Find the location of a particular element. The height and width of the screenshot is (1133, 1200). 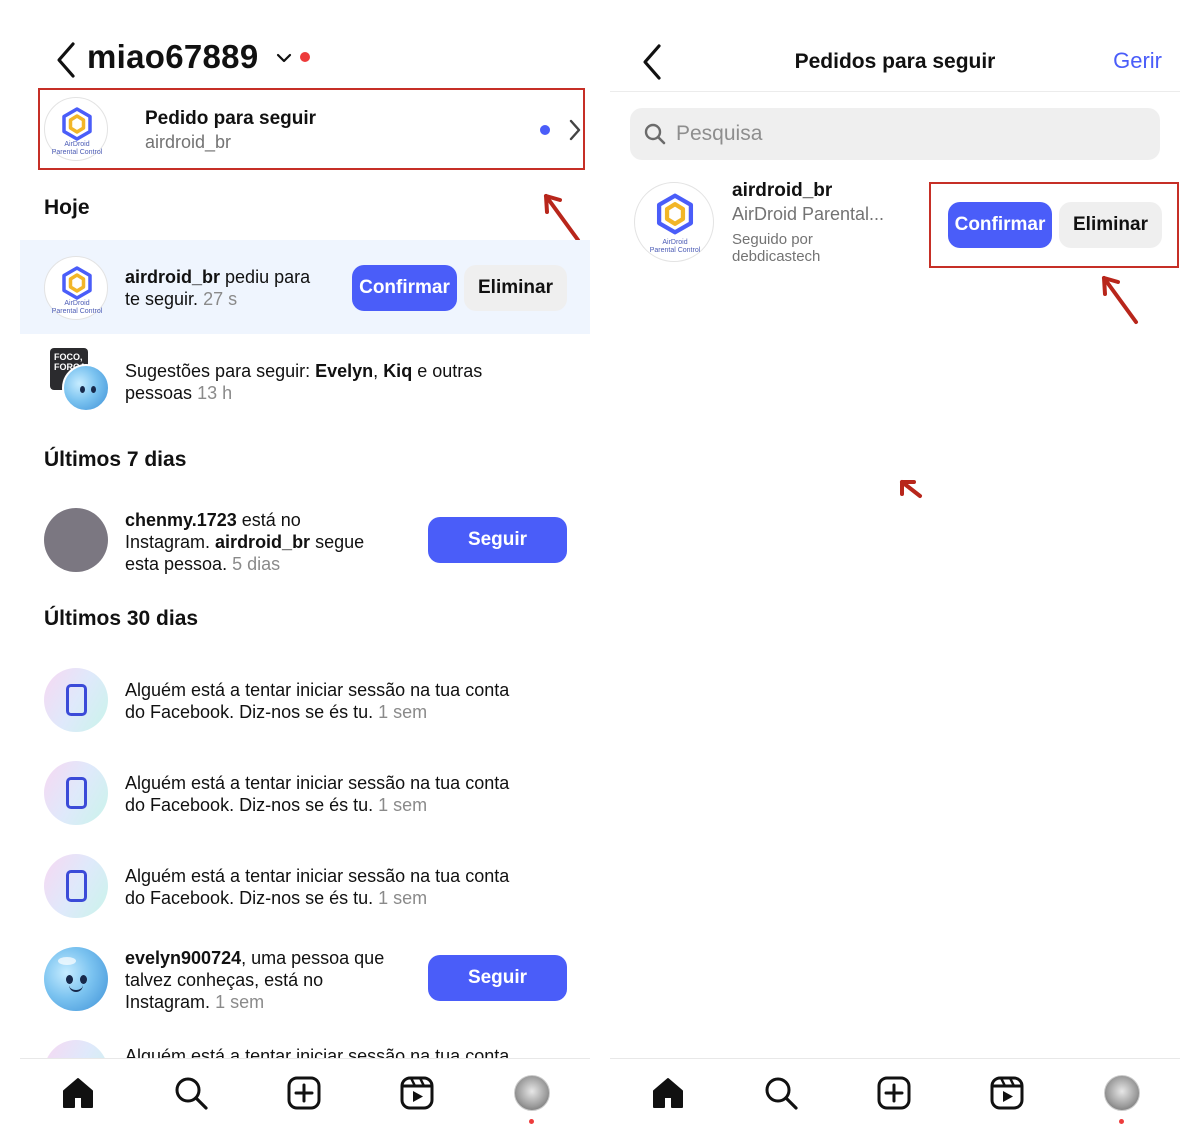

back-chevron-icon is located at coordinates (66, 60).